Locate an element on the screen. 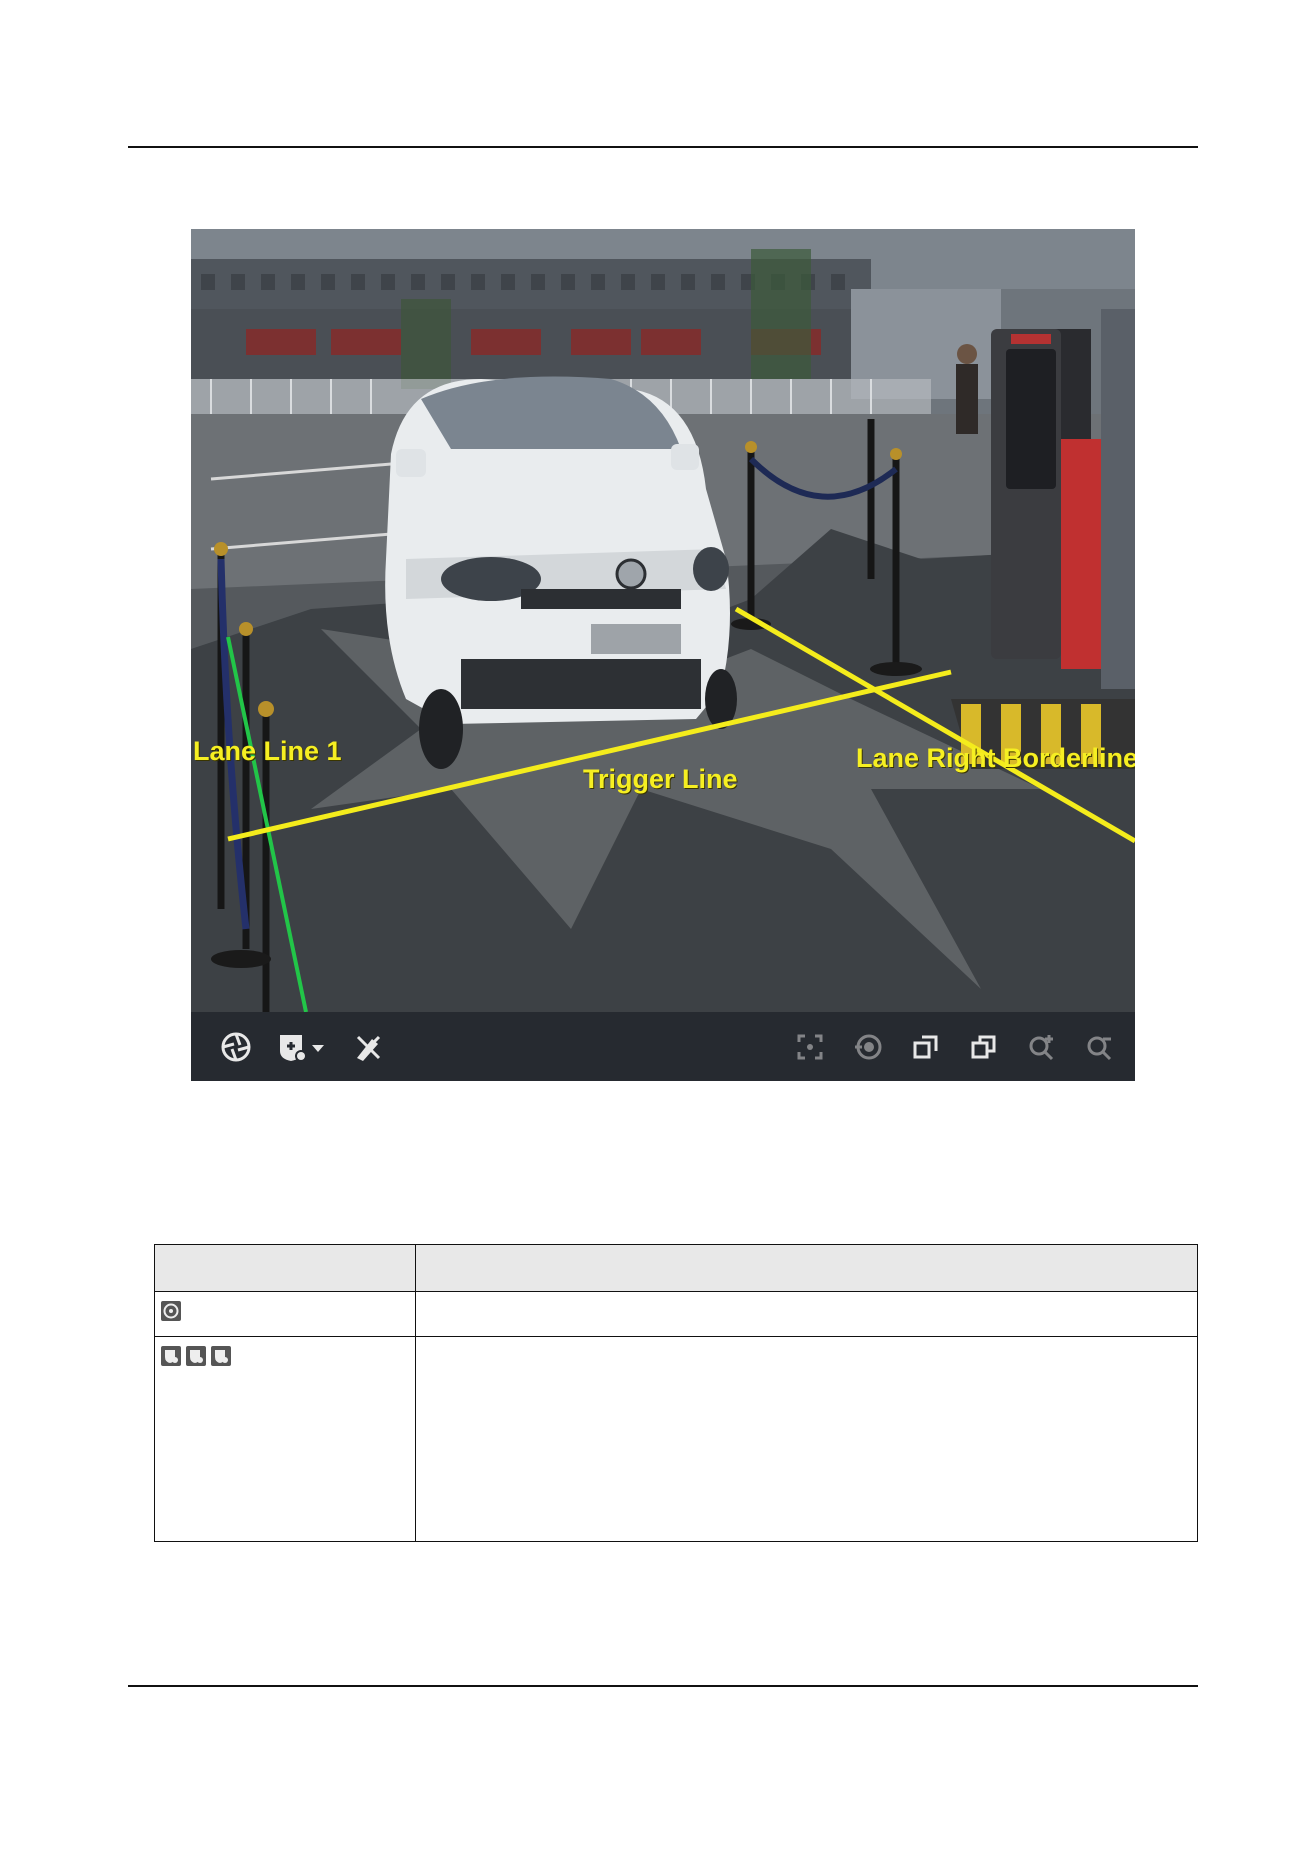 Image resolution: width=1313 pixels, height=1873 pixels. record-icon is located at coordinates (868, 1047).